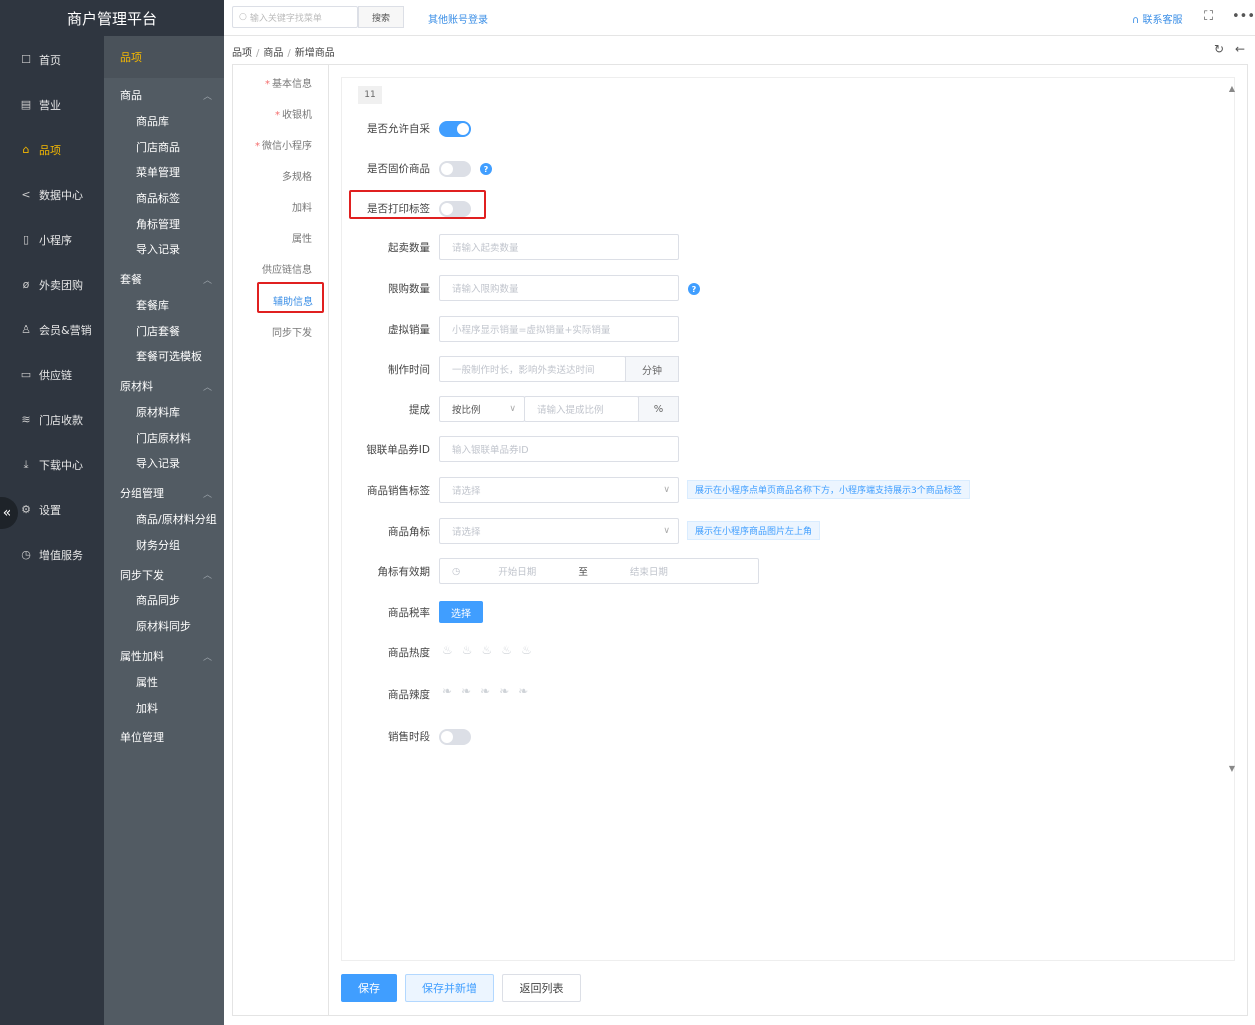 The width and height of the screenshot is (1255, 1025). Describe the element at coordinates (287, 268) in the screenshot. I see `tab-item: 供应链信息` at that location.